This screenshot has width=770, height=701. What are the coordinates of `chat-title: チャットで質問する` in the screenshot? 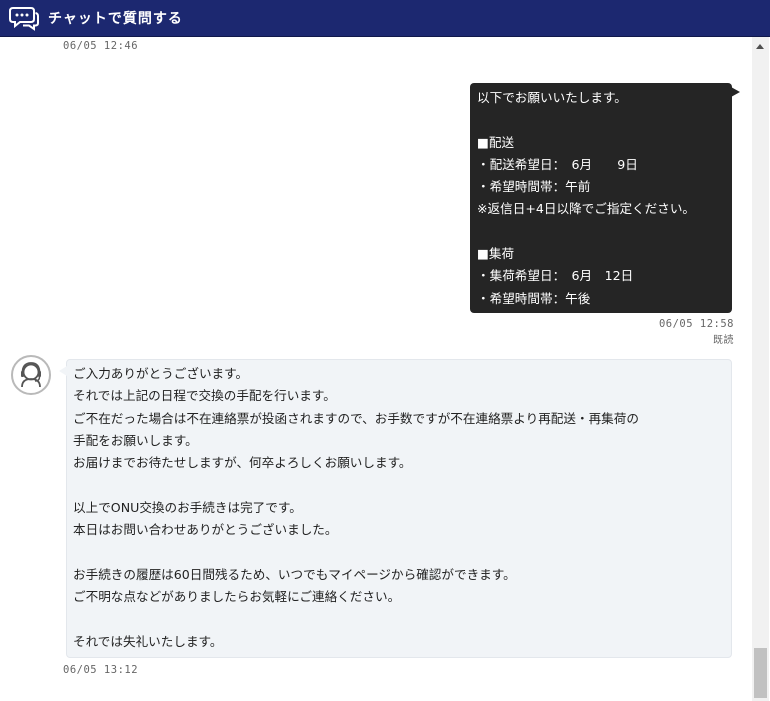 It's located at (115, 19).